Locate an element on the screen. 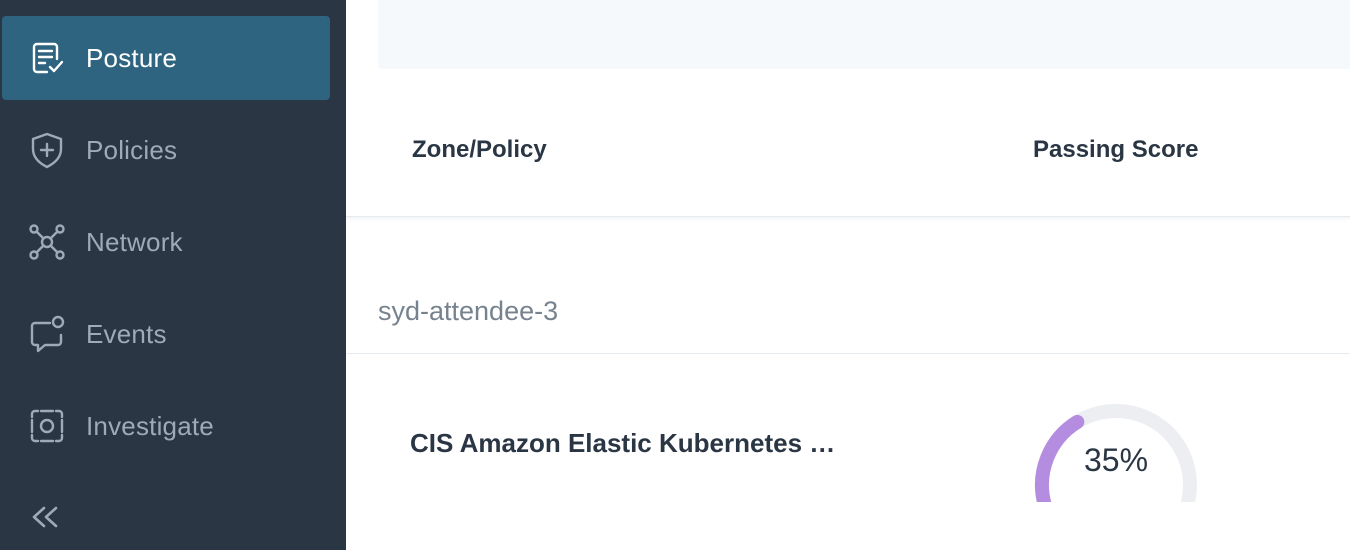 The height and width of the screenshot is (550, 1350). passing-score-gauge: 35% is located at coordinates (1116, 452).